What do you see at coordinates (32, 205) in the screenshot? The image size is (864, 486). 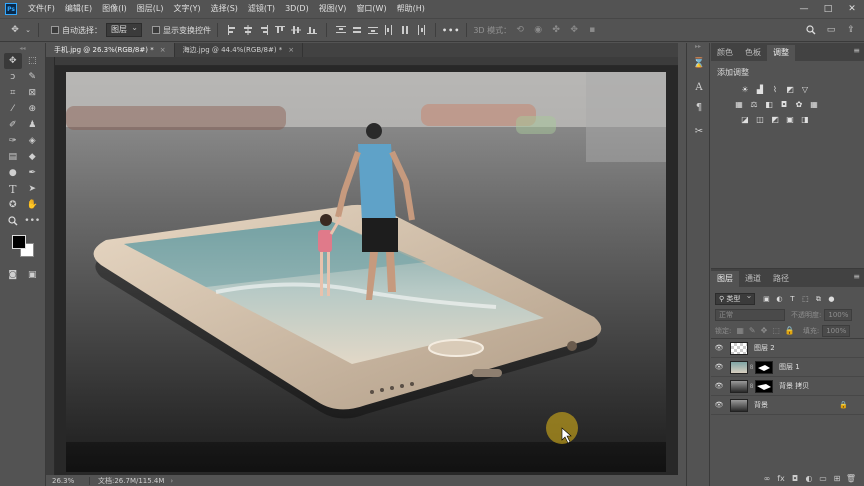 I see `hand-icon: ✋` at bounding box center [32, 205].